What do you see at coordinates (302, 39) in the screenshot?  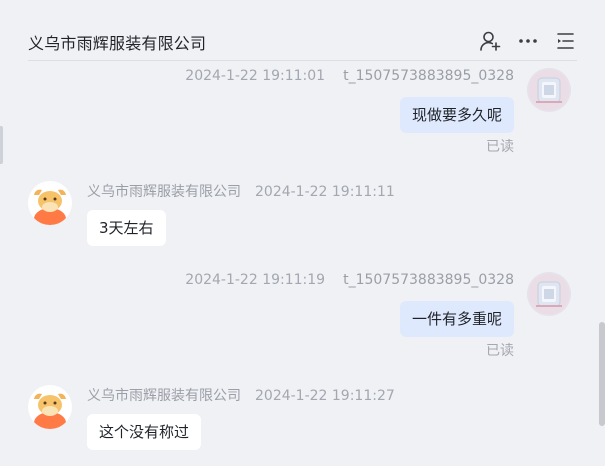 I see `chat-header: 义乌市雨辉服装有限公司` at bounding box center [302, 39].